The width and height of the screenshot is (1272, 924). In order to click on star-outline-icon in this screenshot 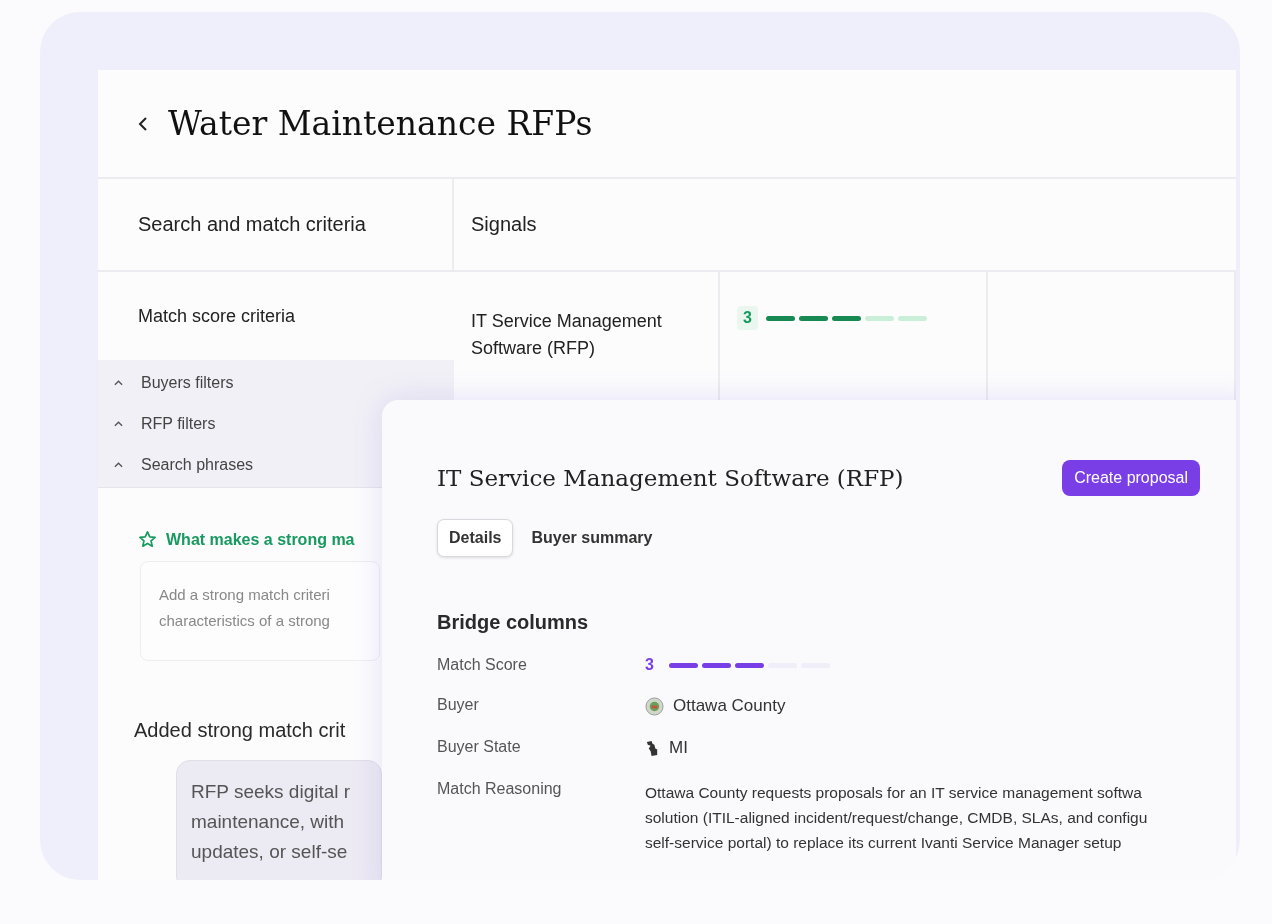, I will do `click(147, 539)`.